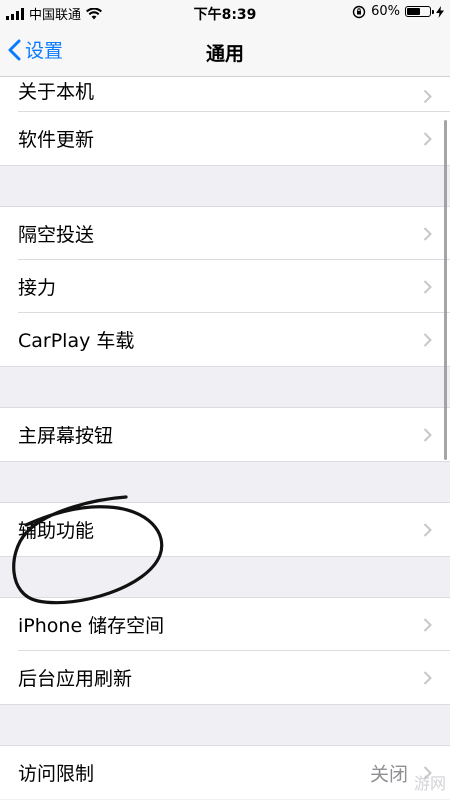  I want to click on watermark: 游网, so click(429, 783).